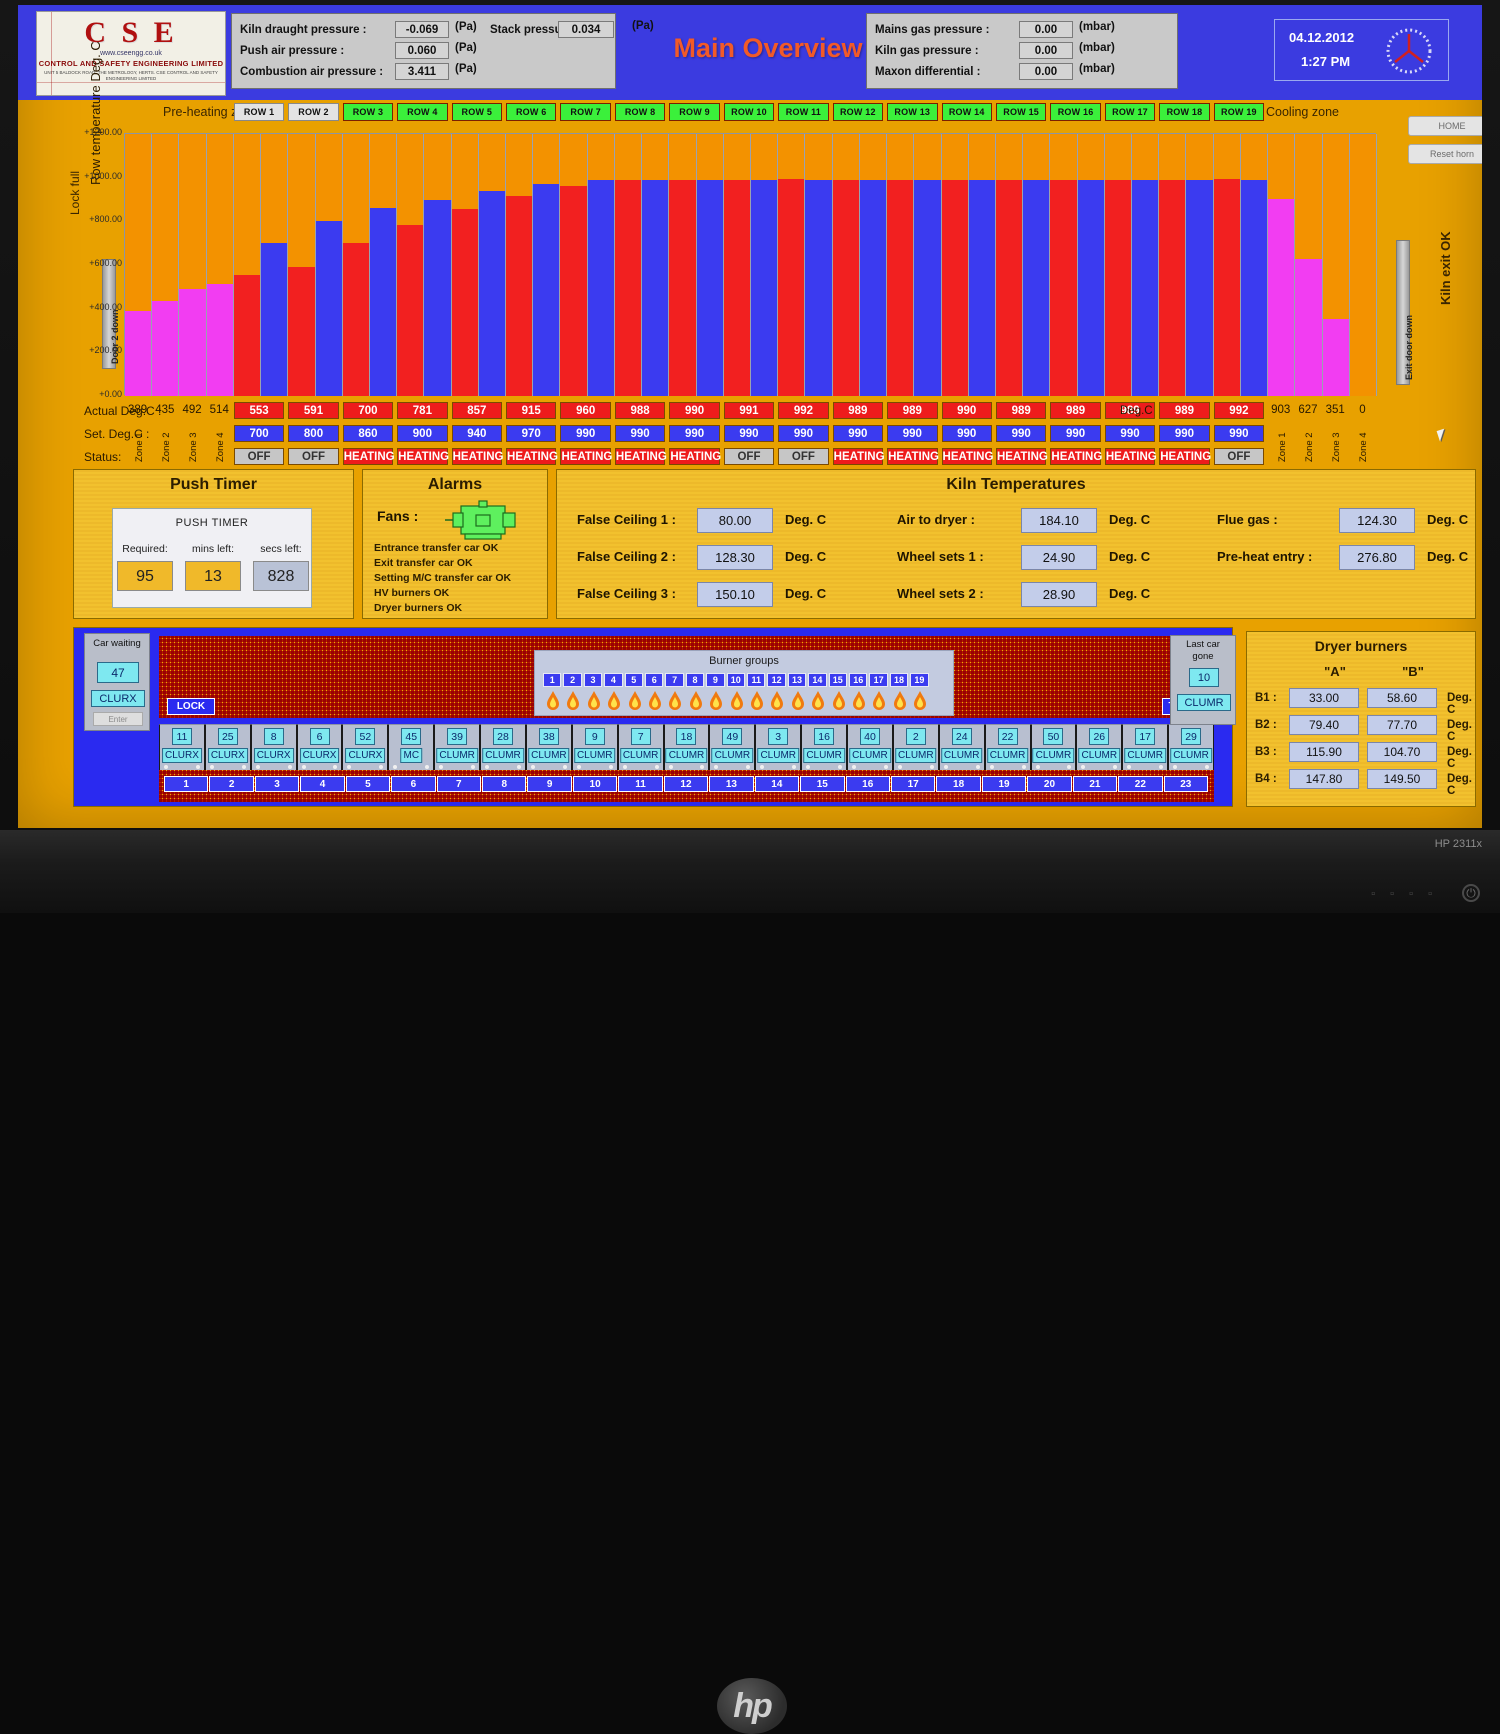 The image size is (1500, 1734). I want to click on row-11-set-value: 990, so click(803, 433).